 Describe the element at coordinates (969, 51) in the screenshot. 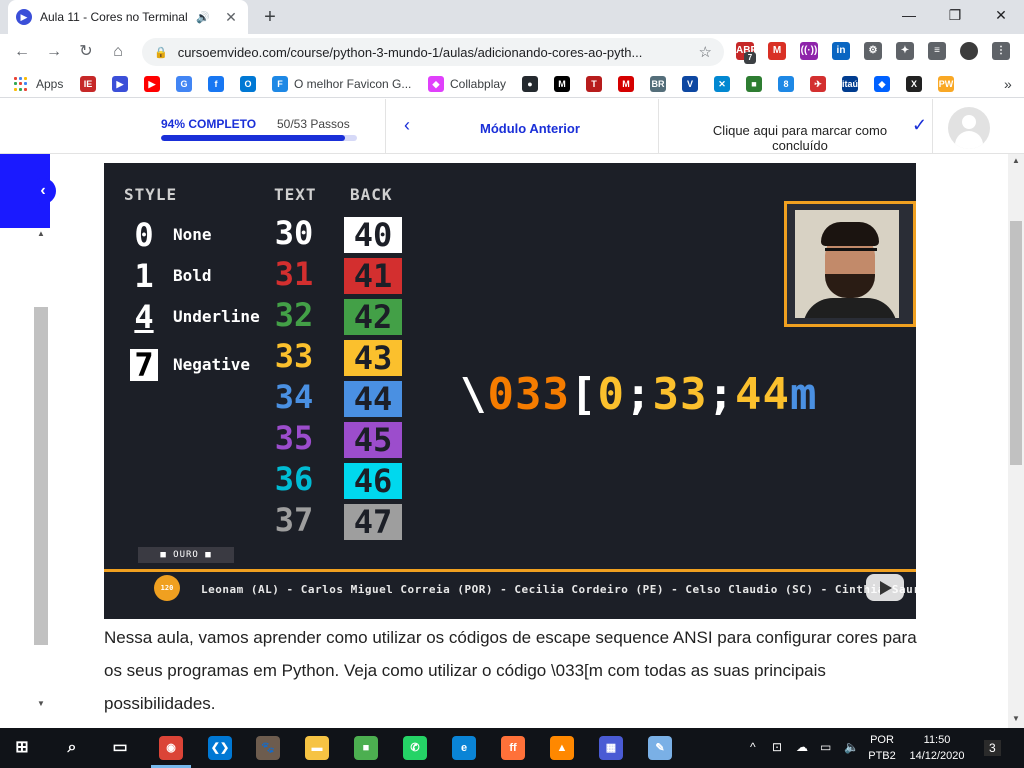

I see `profile-avatar-icon` at that location.